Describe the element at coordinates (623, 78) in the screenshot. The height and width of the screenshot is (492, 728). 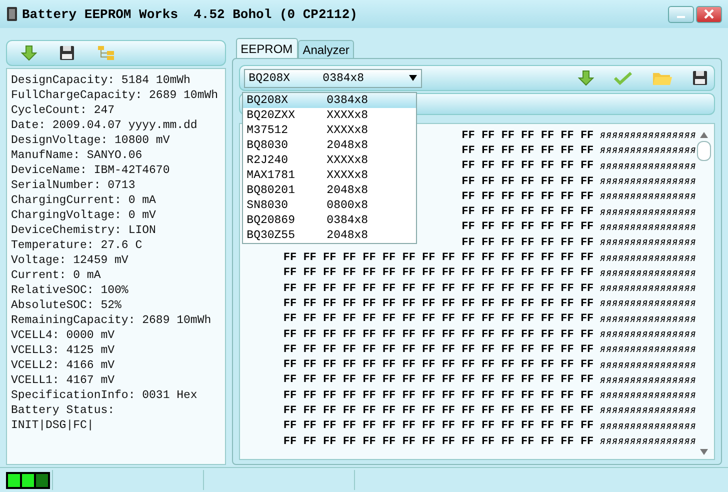
I see `check-icon` at that location.